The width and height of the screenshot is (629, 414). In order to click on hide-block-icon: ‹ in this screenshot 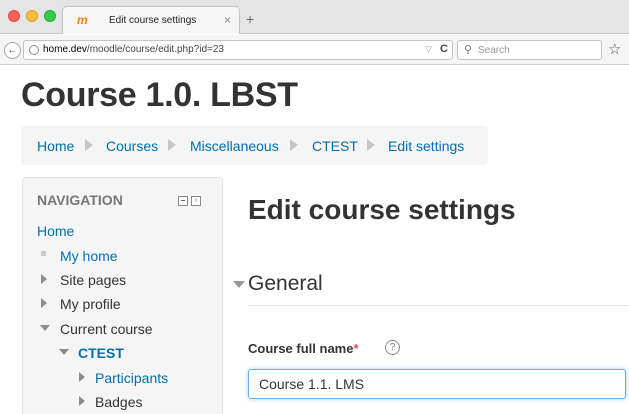, I will do `click(196, 201)`.